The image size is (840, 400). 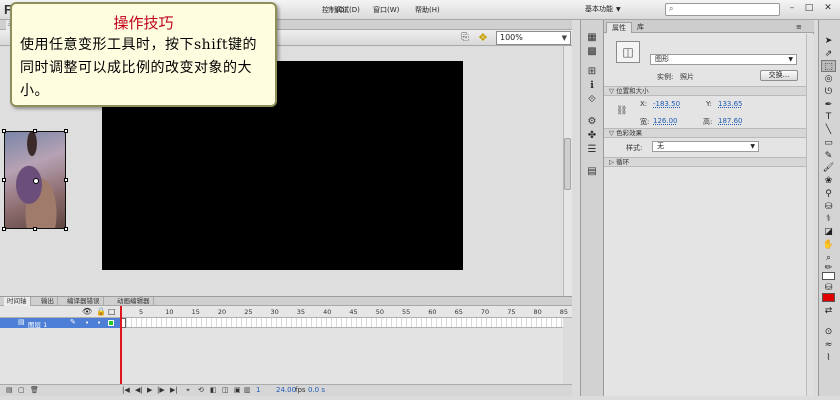 I want to click on components-panel-icon: ⚙, so click(x=592, y=122).